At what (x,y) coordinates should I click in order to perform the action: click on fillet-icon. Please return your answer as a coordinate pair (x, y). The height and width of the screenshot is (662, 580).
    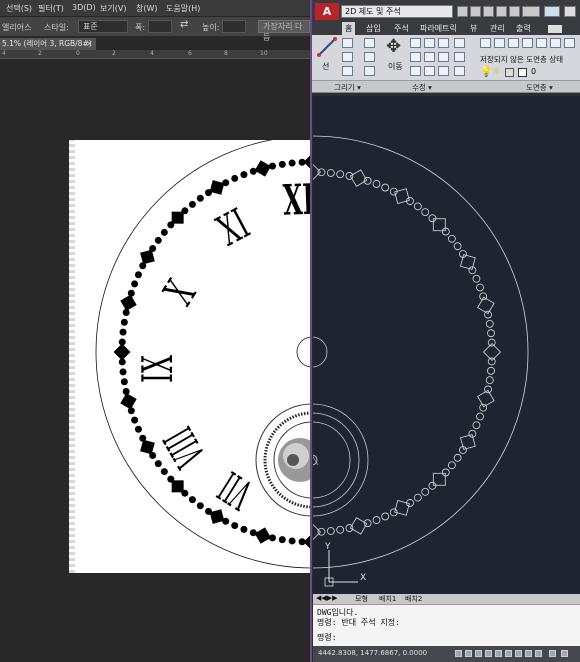
    Looking at the image, I should click on (443, 57).